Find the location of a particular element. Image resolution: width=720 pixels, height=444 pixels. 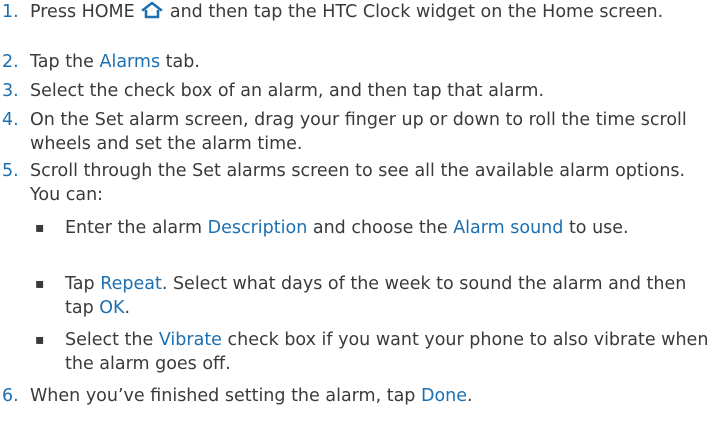

text-run: Select the is located at coordinates (112, 340).